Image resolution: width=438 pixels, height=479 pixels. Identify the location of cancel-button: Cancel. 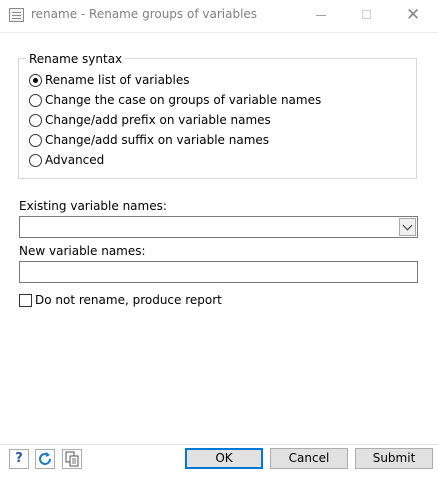
(309, 458).